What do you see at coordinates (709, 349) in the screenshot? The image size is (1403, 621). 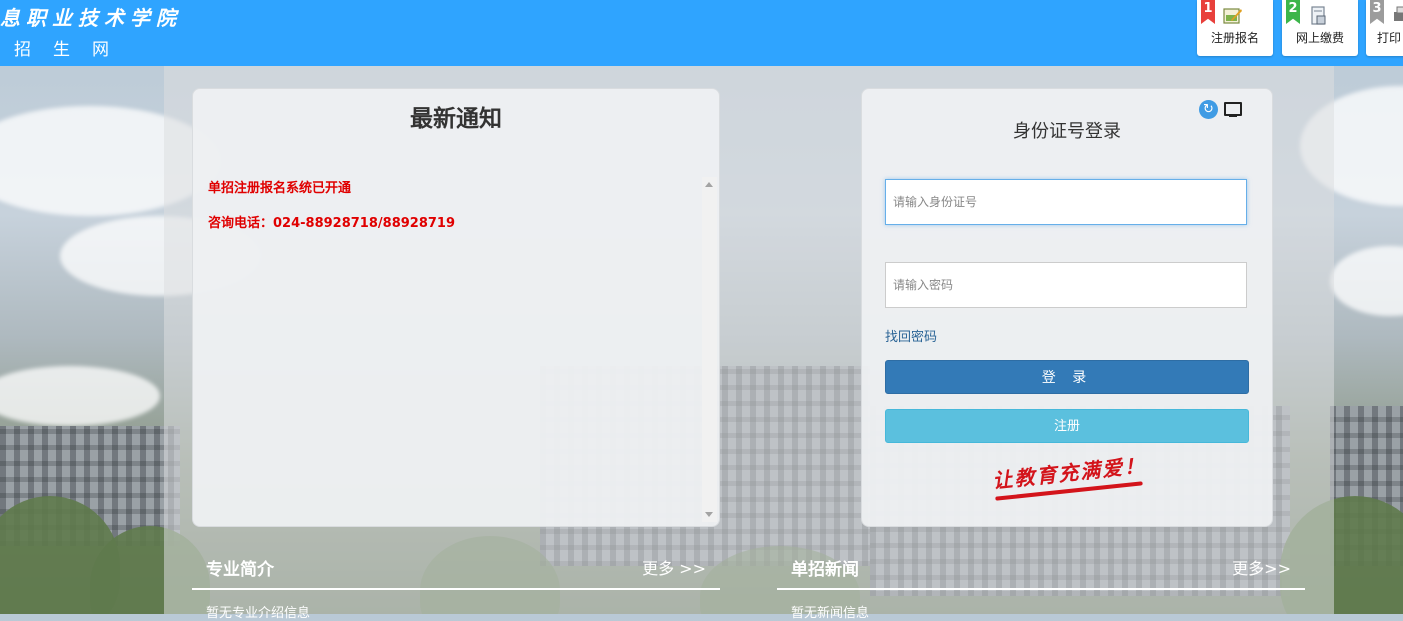 I see `notice-scrollbar` at bounding box center [709, 349].